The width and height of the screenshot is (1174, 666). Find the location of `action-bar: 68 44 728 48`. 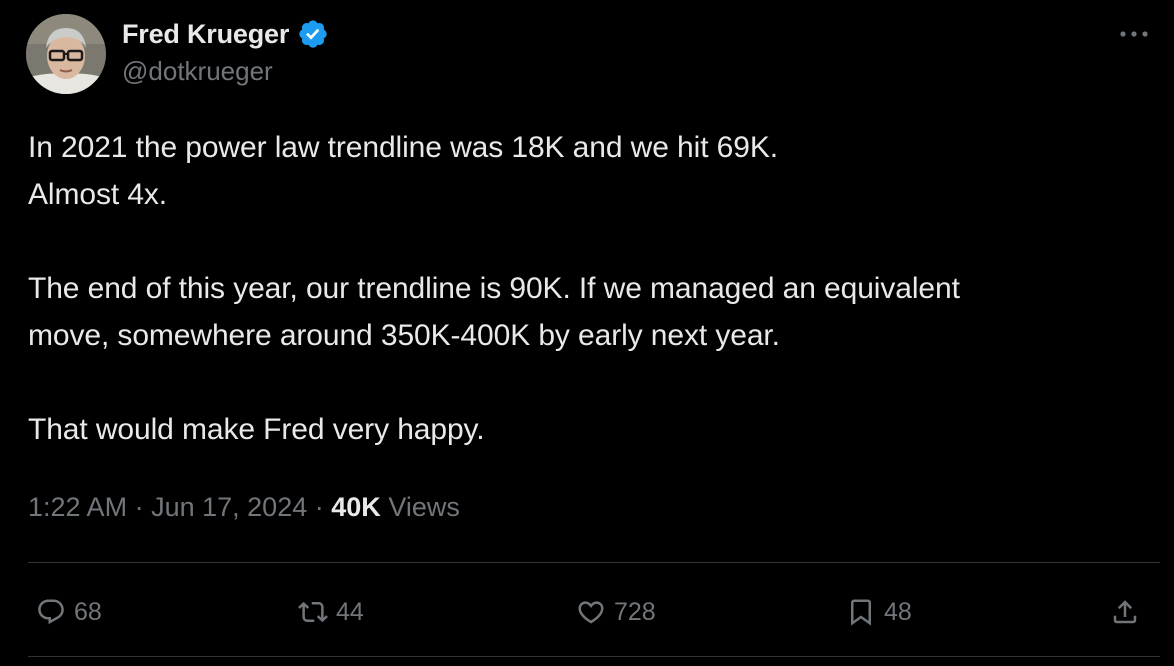

action-bar: 68 44 728 48 is located at coordinates (588, 612).